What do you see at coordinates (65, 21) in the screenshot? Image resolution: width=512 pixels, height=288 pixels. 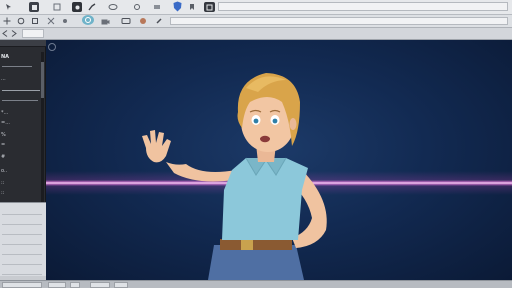 I see `snap-icon` at bounding box center [65, 21].